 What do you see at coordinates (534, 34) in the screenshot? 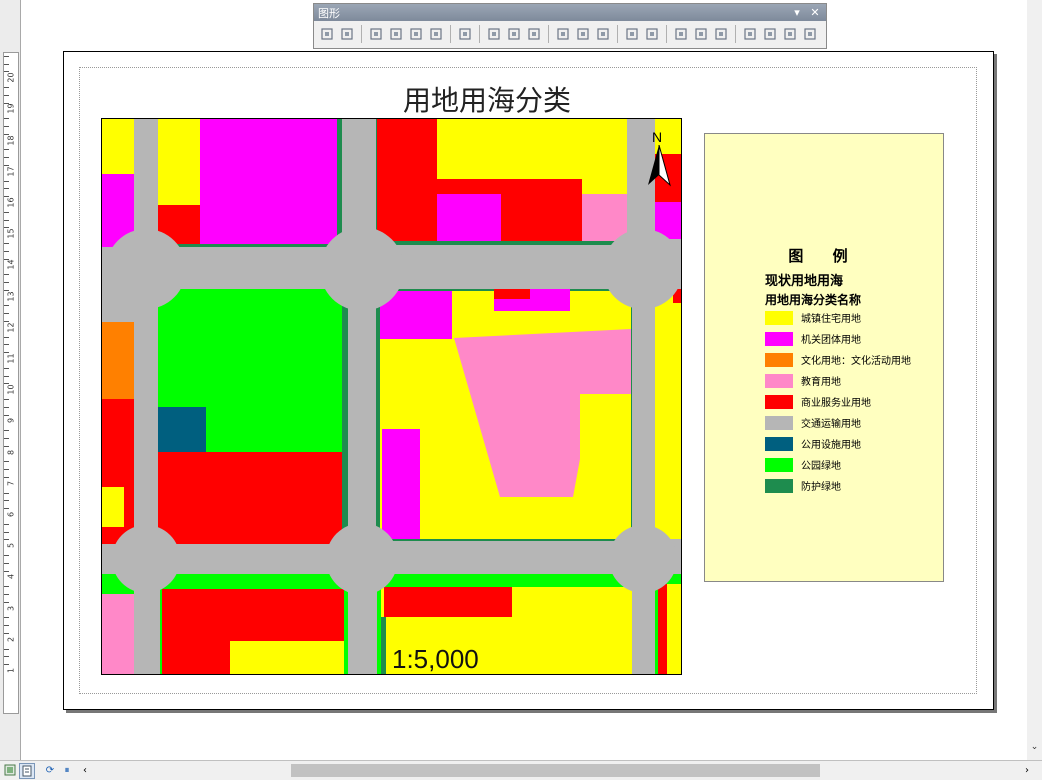
I see `align-right-icon` at bounding box center [534, 34].